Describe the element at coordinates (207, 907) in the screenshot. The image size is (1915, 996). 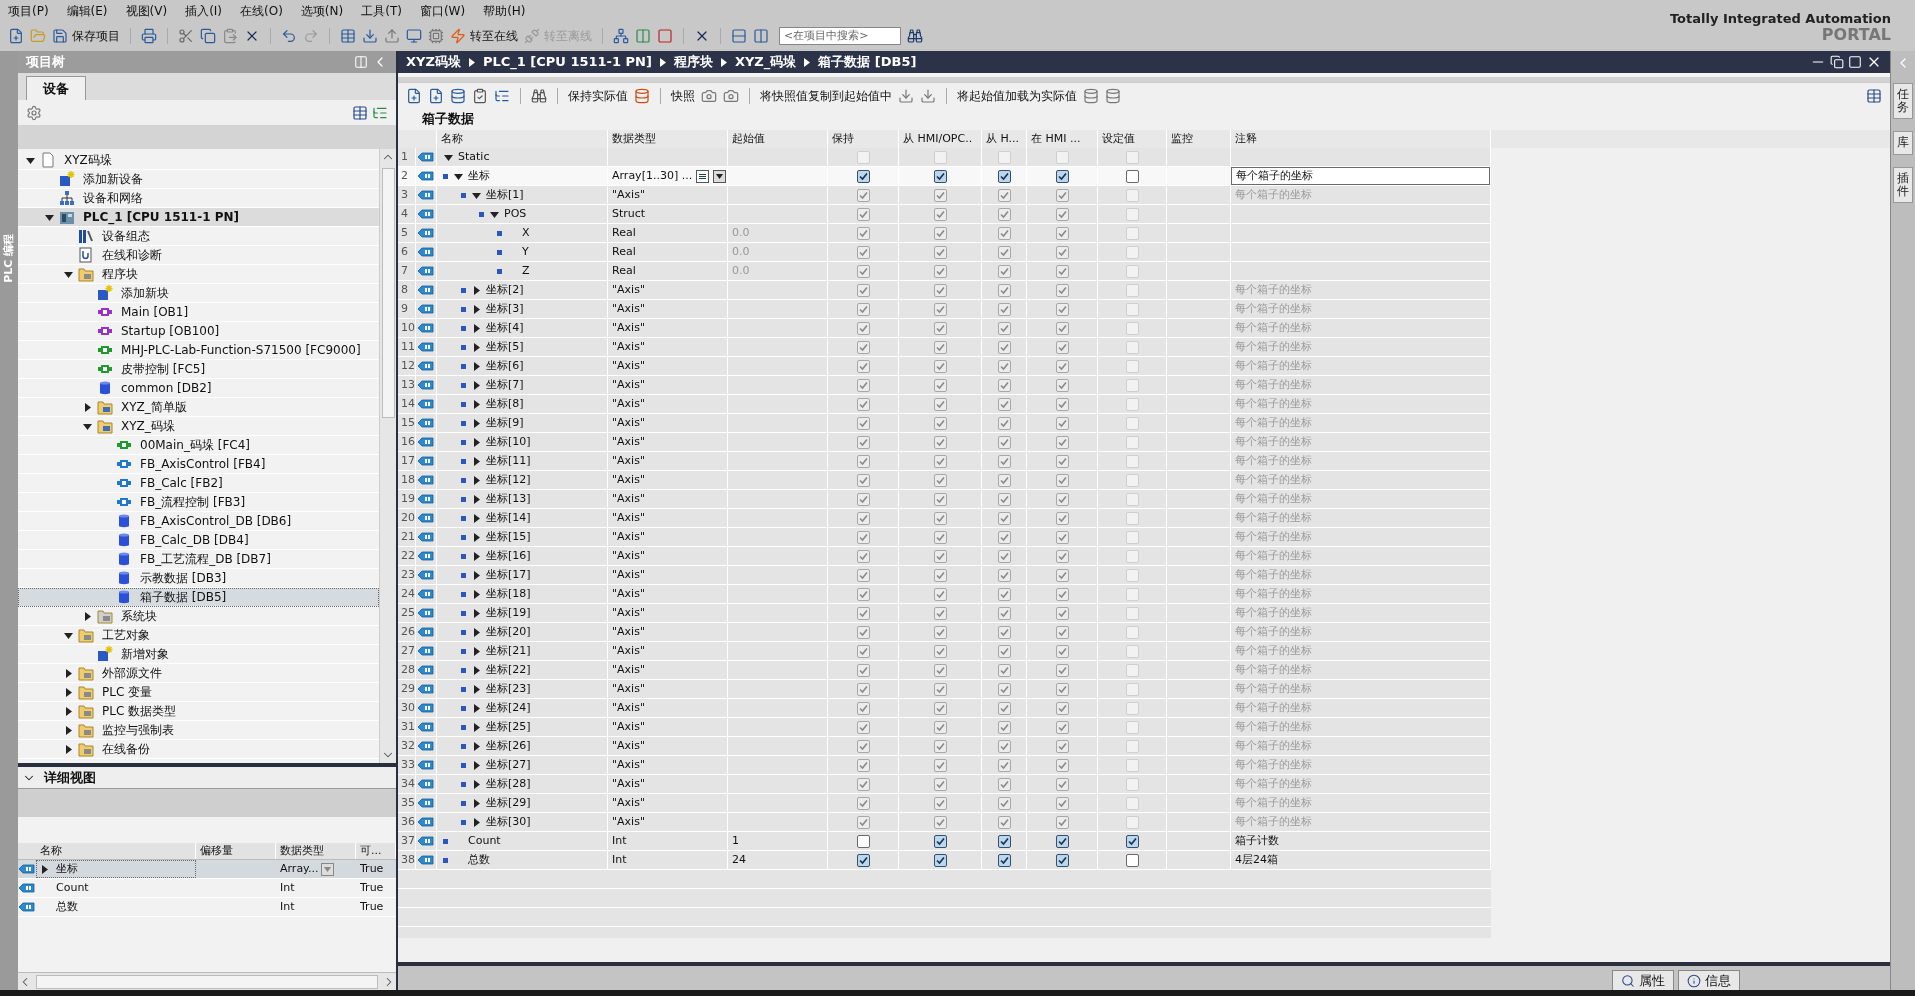
I see `table-row: 总数 Int True` at that location.